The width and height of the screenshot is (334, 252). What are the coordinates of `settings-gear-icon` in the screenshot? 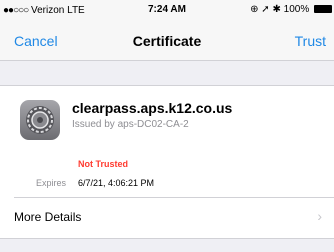 It's located at (40, 120).